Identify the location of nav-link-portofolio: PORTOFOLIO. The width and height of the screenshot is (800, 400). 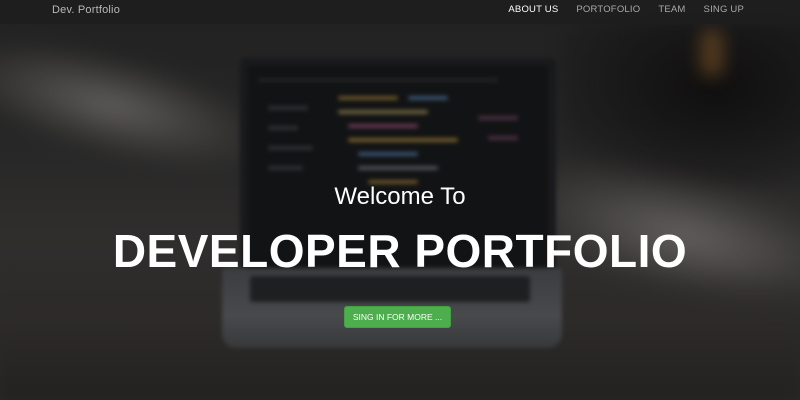
(608, 9).